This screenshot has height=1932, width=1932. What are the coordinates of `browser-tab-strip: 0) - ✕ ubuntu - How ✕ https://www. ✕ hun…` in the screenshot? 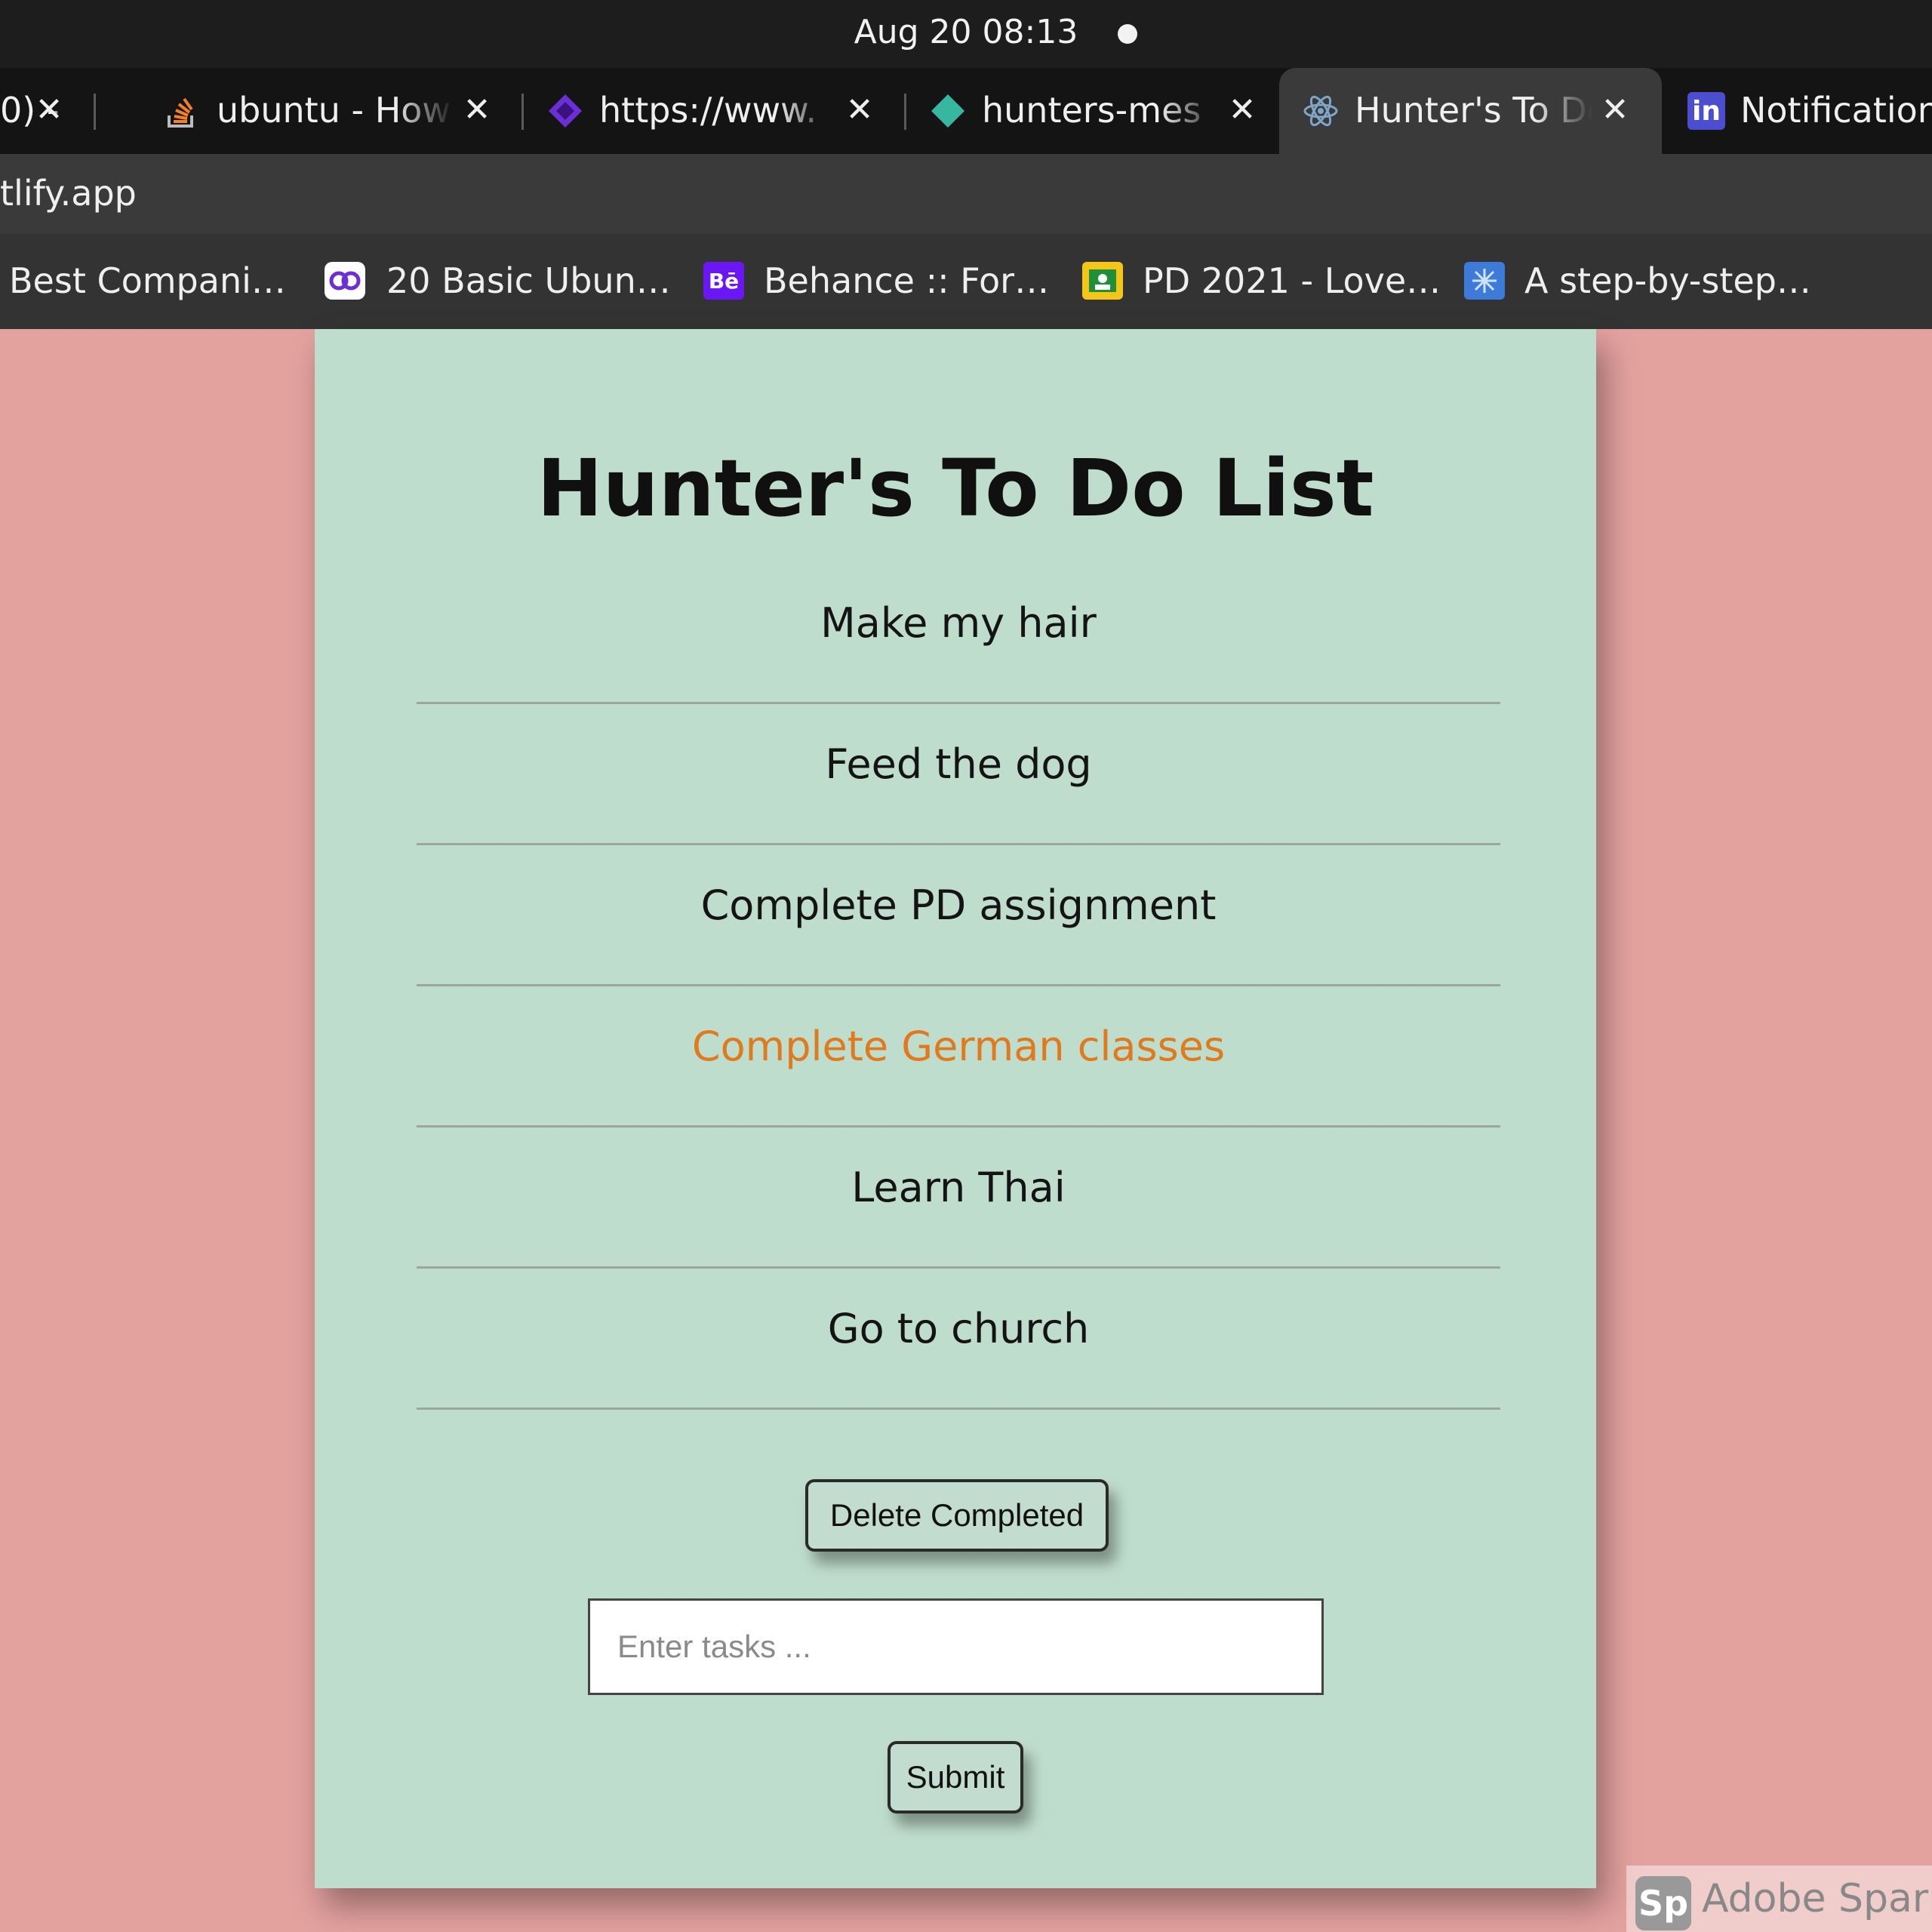 It's located at (966, 111).